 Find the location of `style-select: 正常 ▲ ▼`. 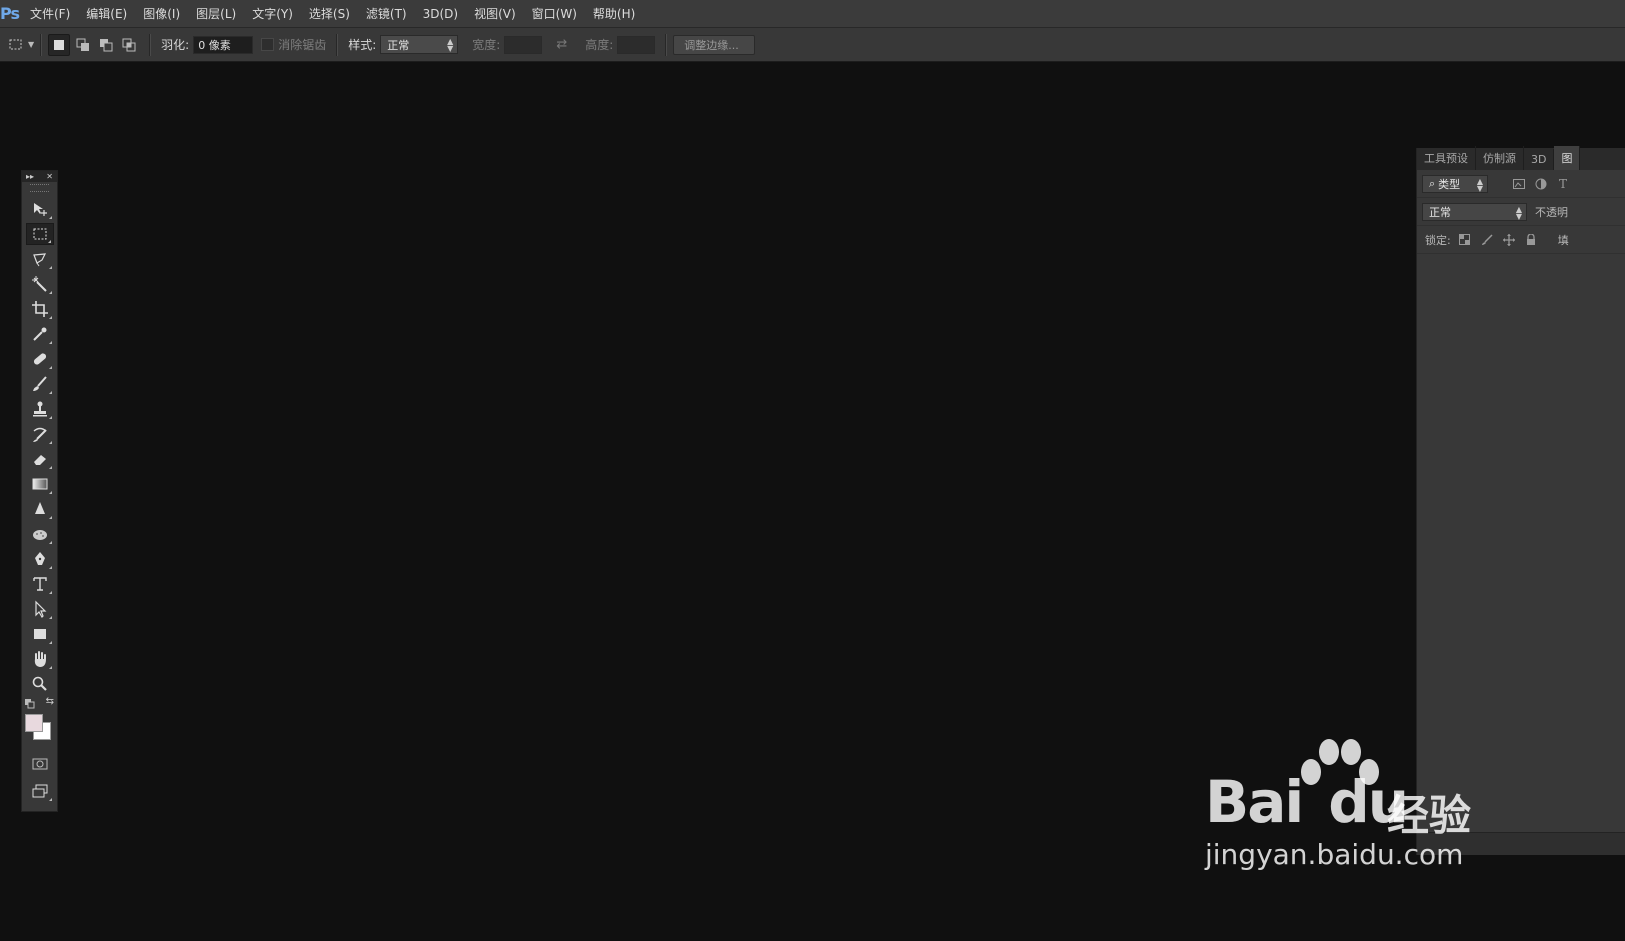

style-select: 正常 ▲ ▼ is located at coordinates (419, 44).